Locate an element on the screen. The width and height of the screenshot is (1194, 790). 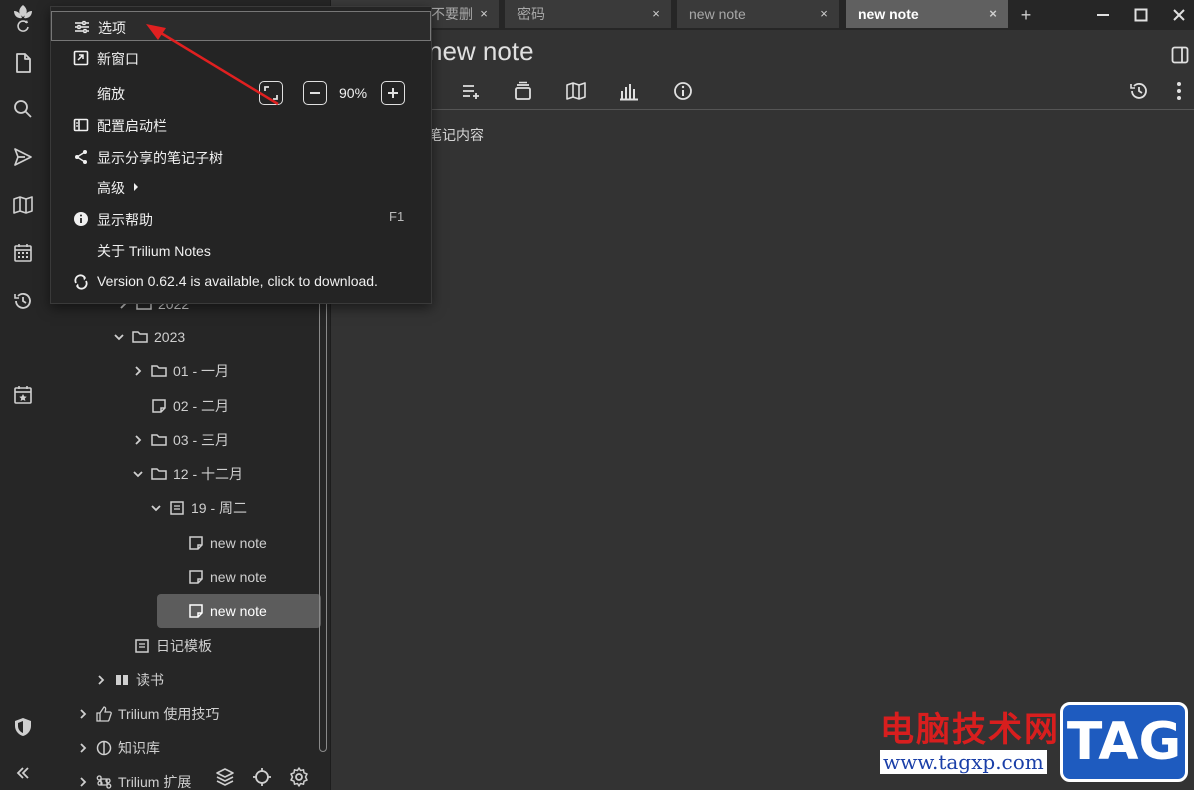
watermark-tag-logo: TAG is located at coordinates (1124, 742).